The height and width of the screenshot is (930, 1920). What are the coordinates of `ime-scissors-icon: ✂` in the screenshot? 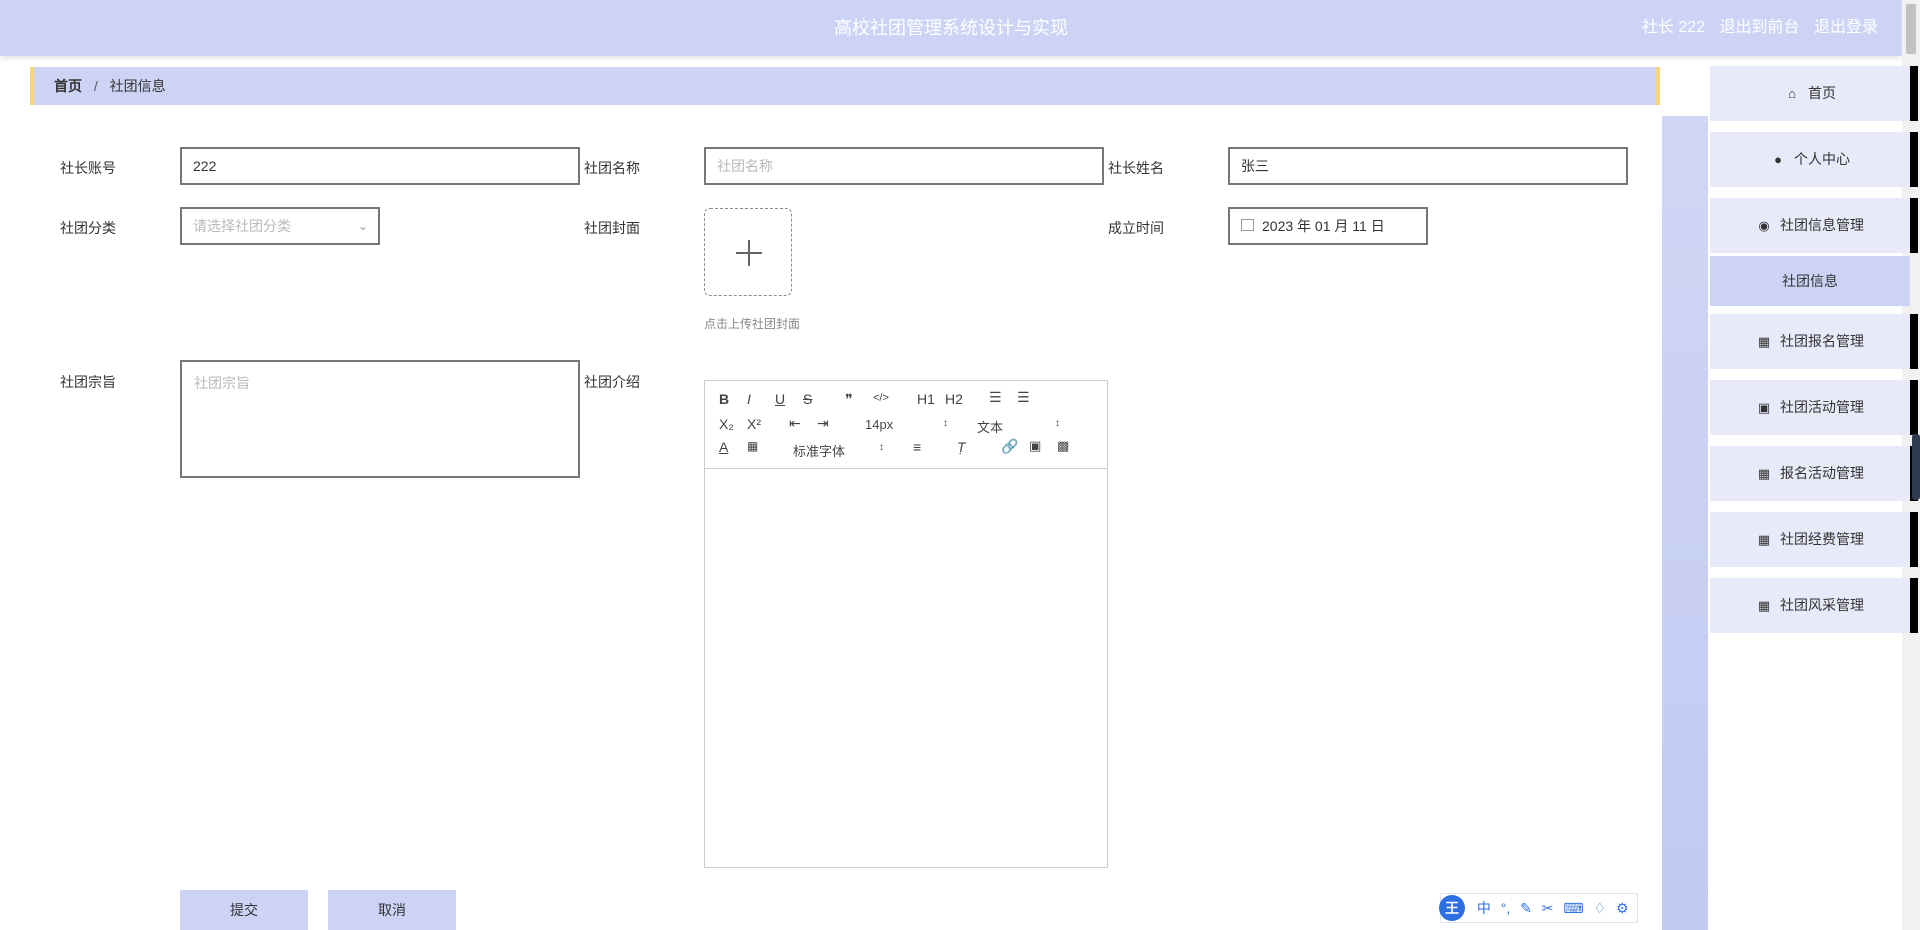 It's located at (1548, 908).